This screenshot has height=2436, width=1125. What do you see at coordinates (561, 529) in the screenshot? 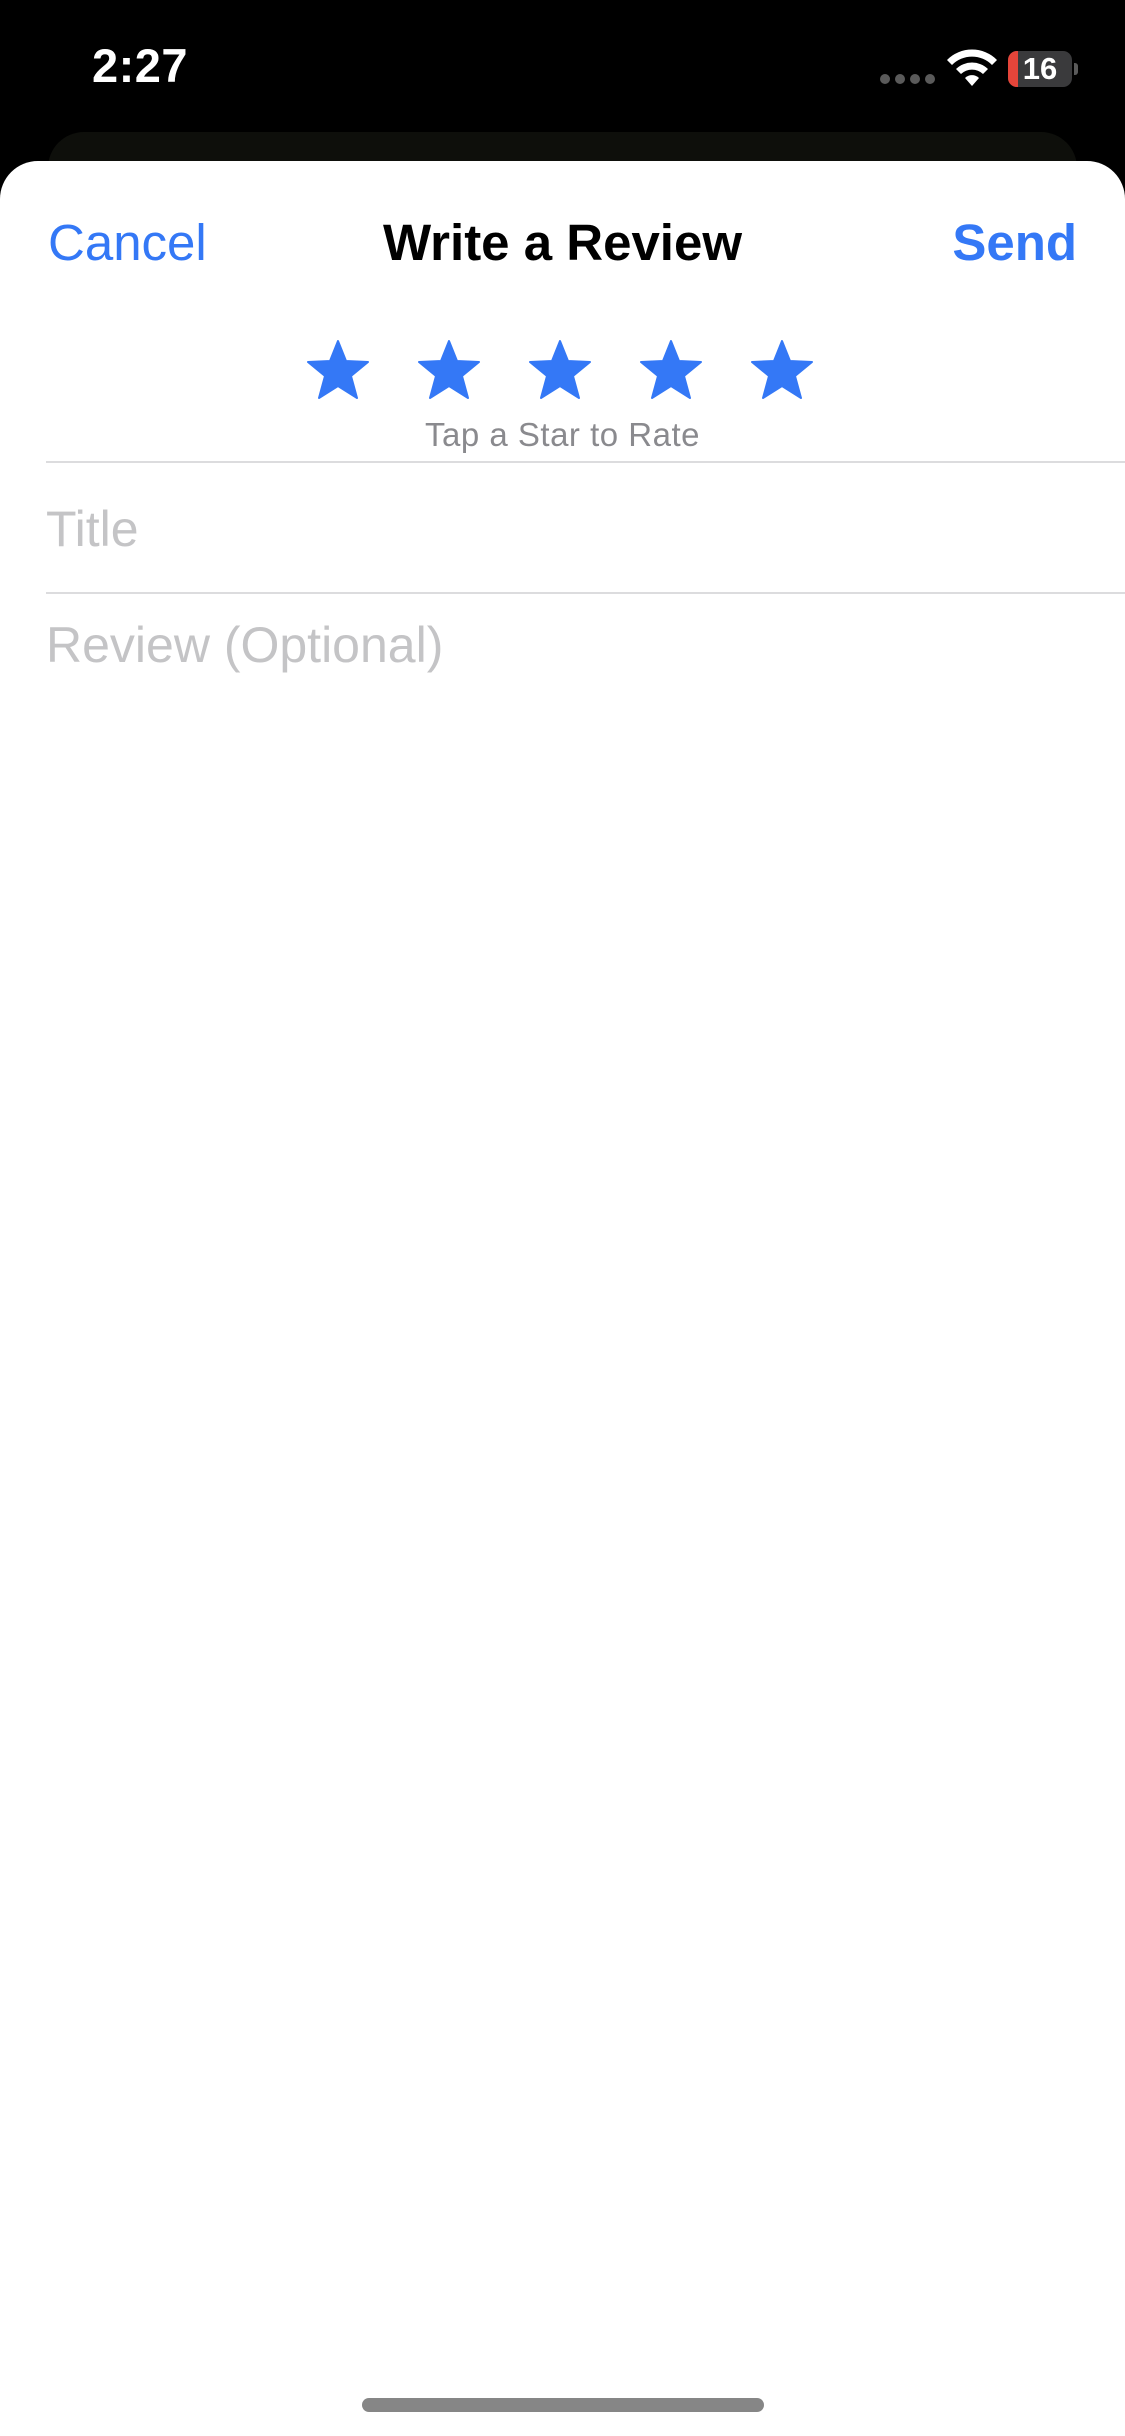
I see `title-field` at bounding box center [561, 529].